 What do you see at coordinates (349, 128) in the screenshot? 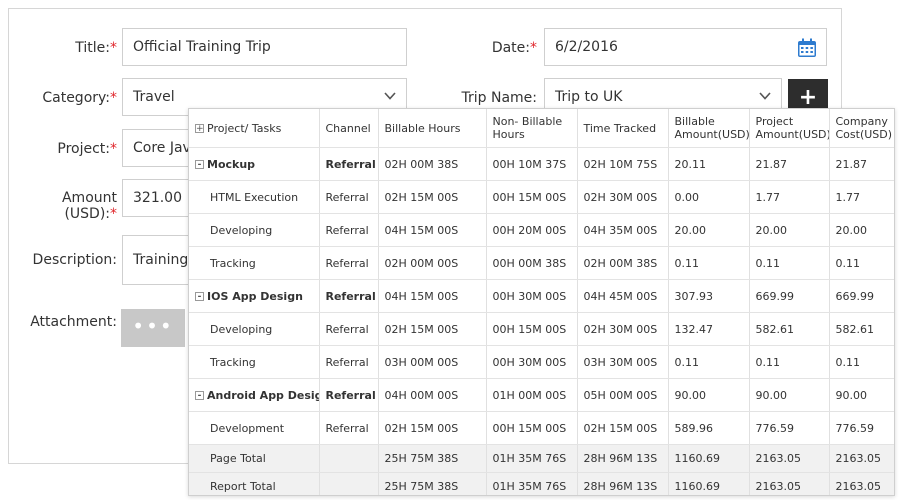
I see `header-channel: Channel` at bounding box center [349, 128].